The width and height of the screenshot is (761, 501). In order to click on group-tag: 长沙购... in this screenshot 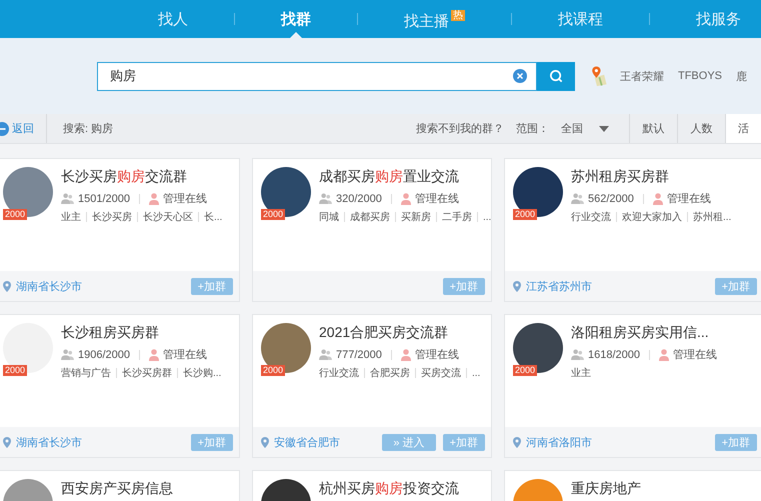, I will do `click(202, 373)`.